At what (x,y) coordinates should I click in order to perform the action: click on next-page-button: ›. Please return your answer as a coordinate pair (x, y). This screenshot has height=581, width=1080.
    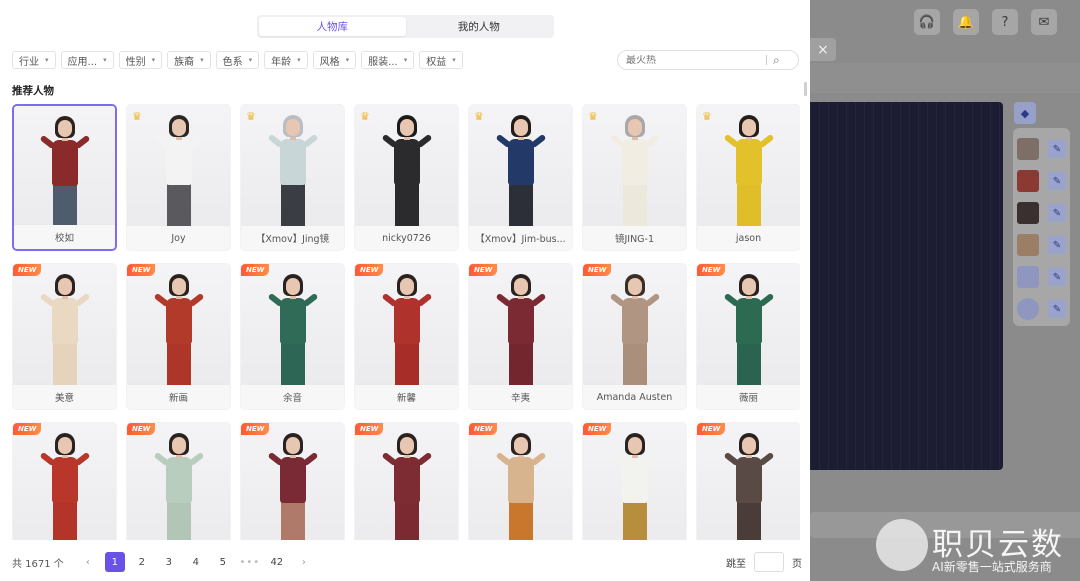
    Looking at the image, I should click on (304, 562).